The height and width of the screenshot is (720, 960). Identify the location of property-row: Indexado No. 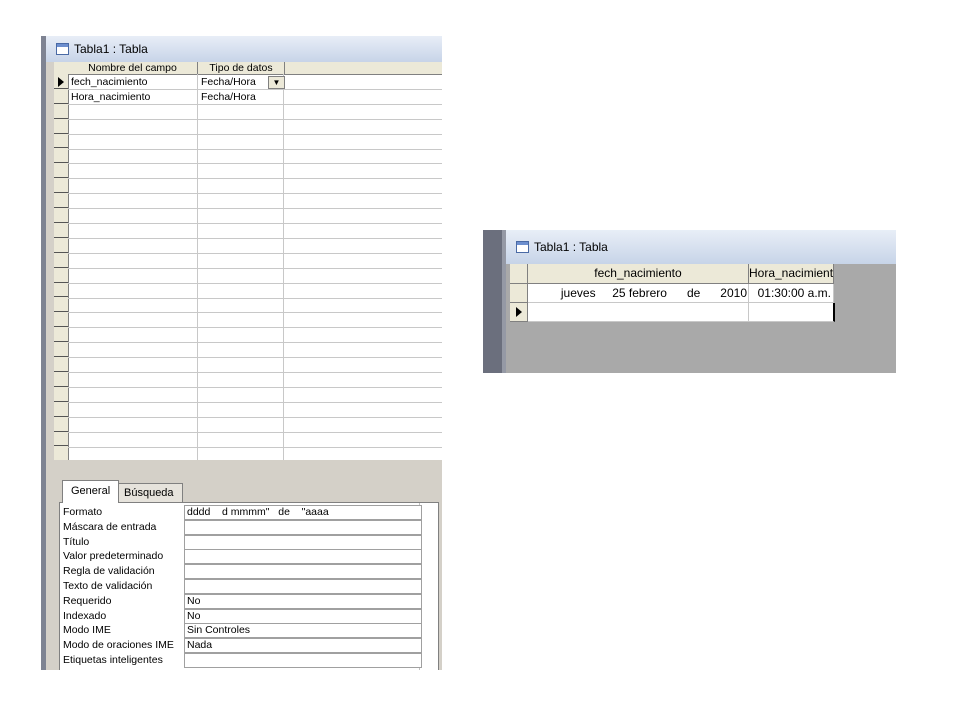
(241, 616).